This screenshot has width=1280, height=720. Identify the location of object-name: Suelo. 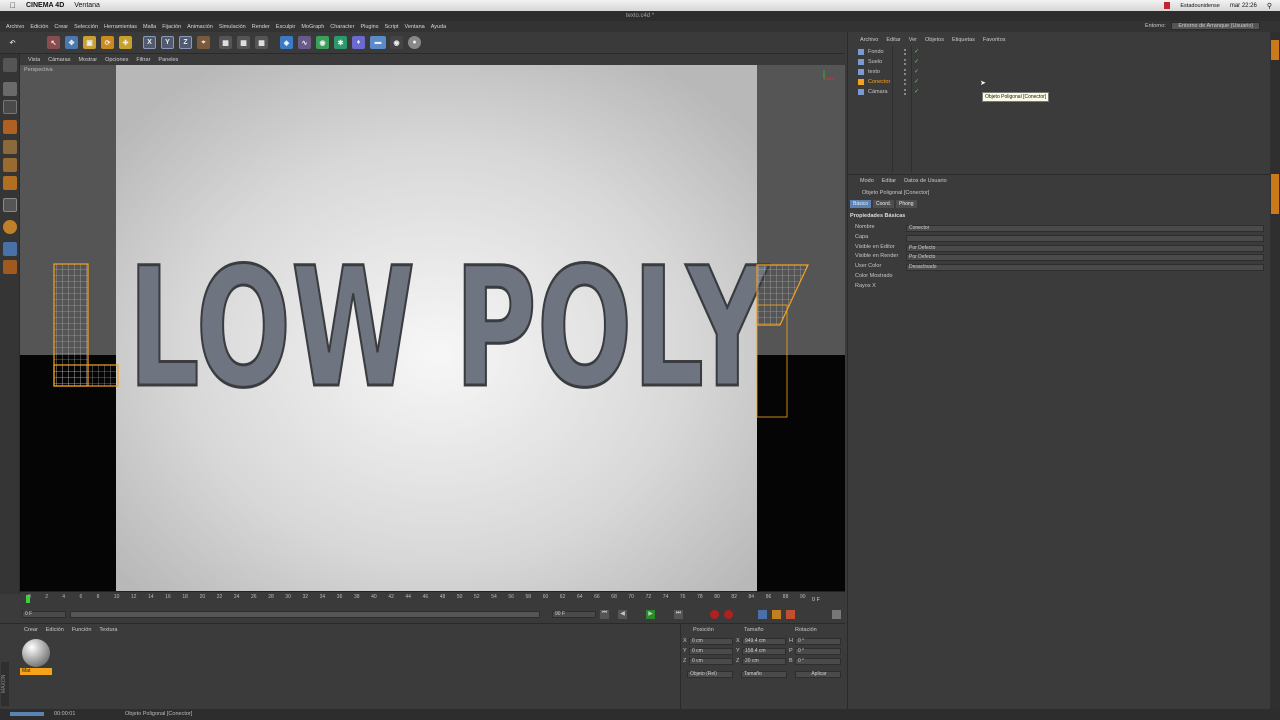
(884, 62).